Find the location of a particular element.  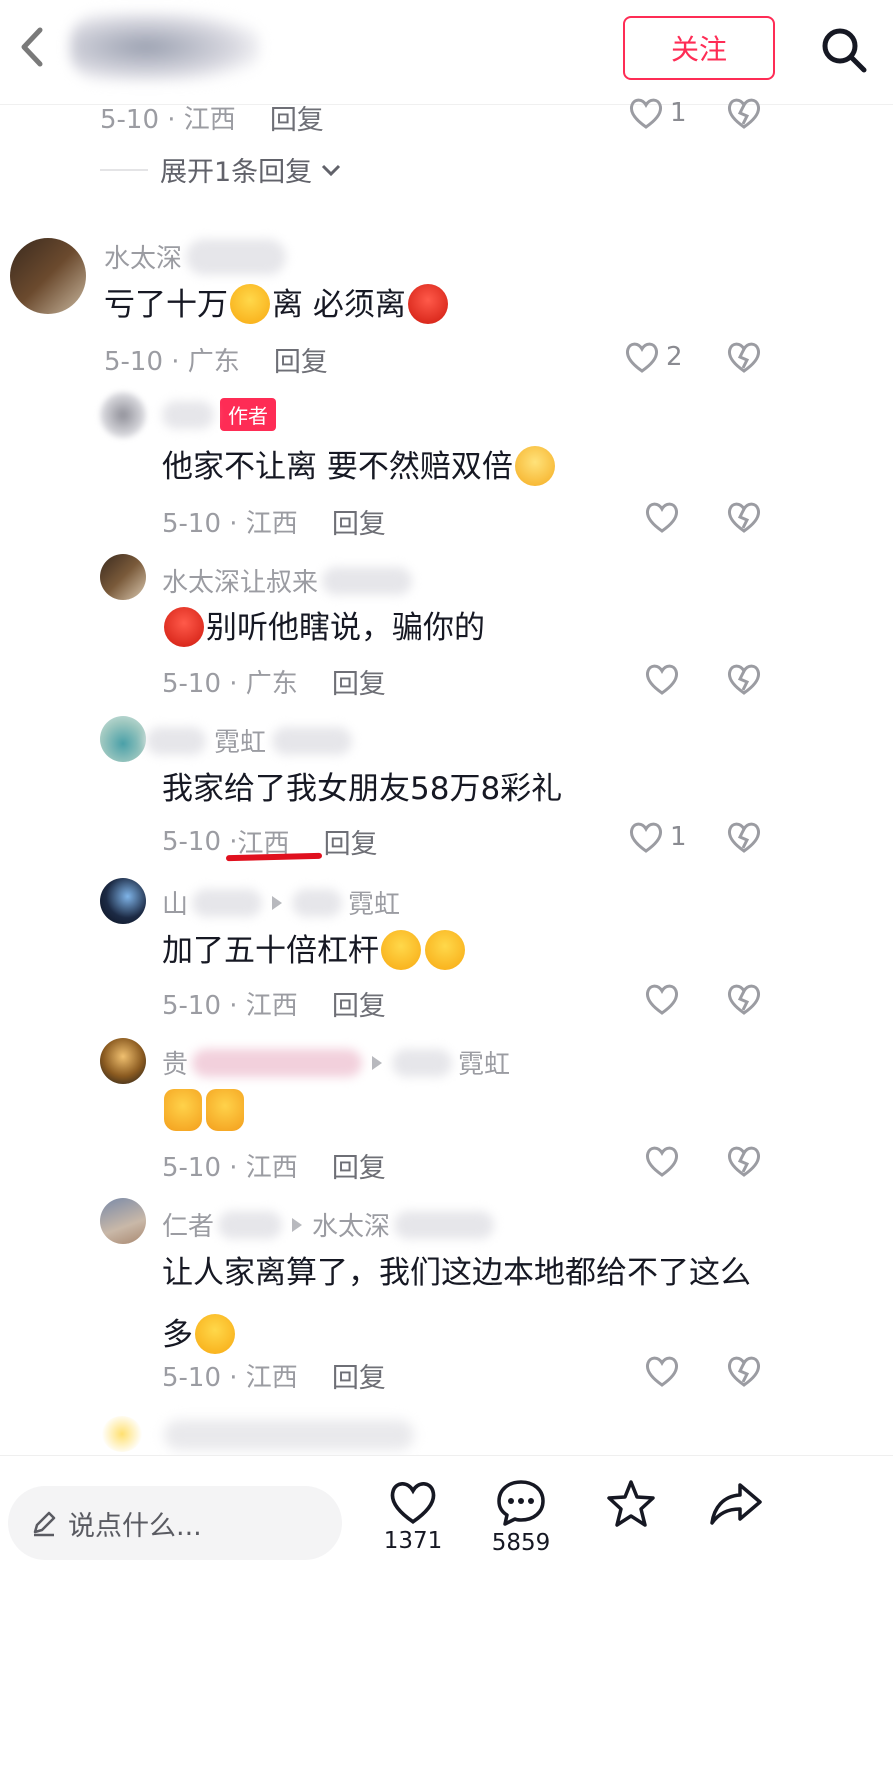

divider is located at coordinates (124, 169).